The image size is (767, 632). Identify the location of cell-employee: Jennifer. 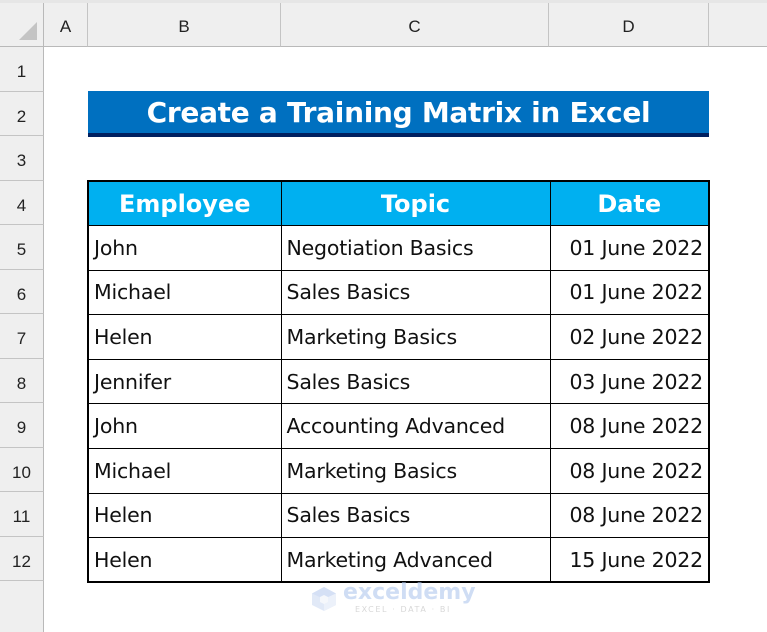
(184, 381).